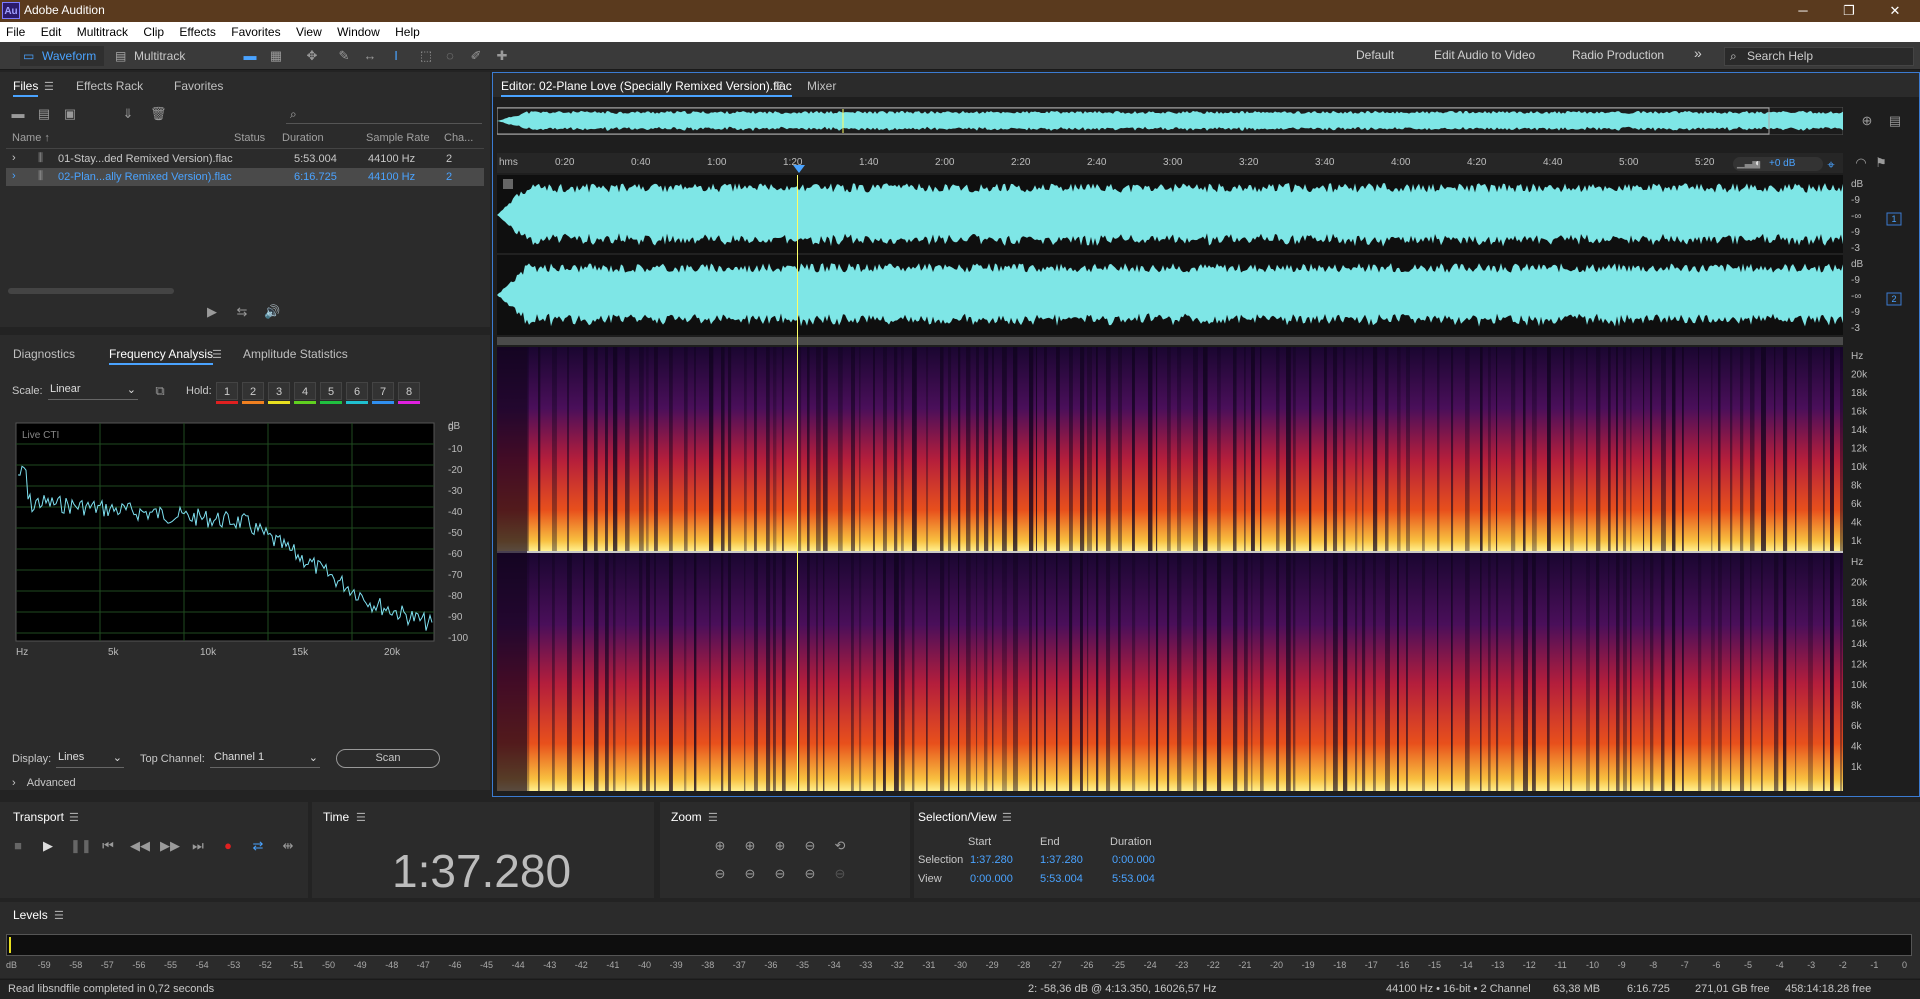  I want to click on zoom-out-amplitude-2-icon: ⊖, so click(720, 874).